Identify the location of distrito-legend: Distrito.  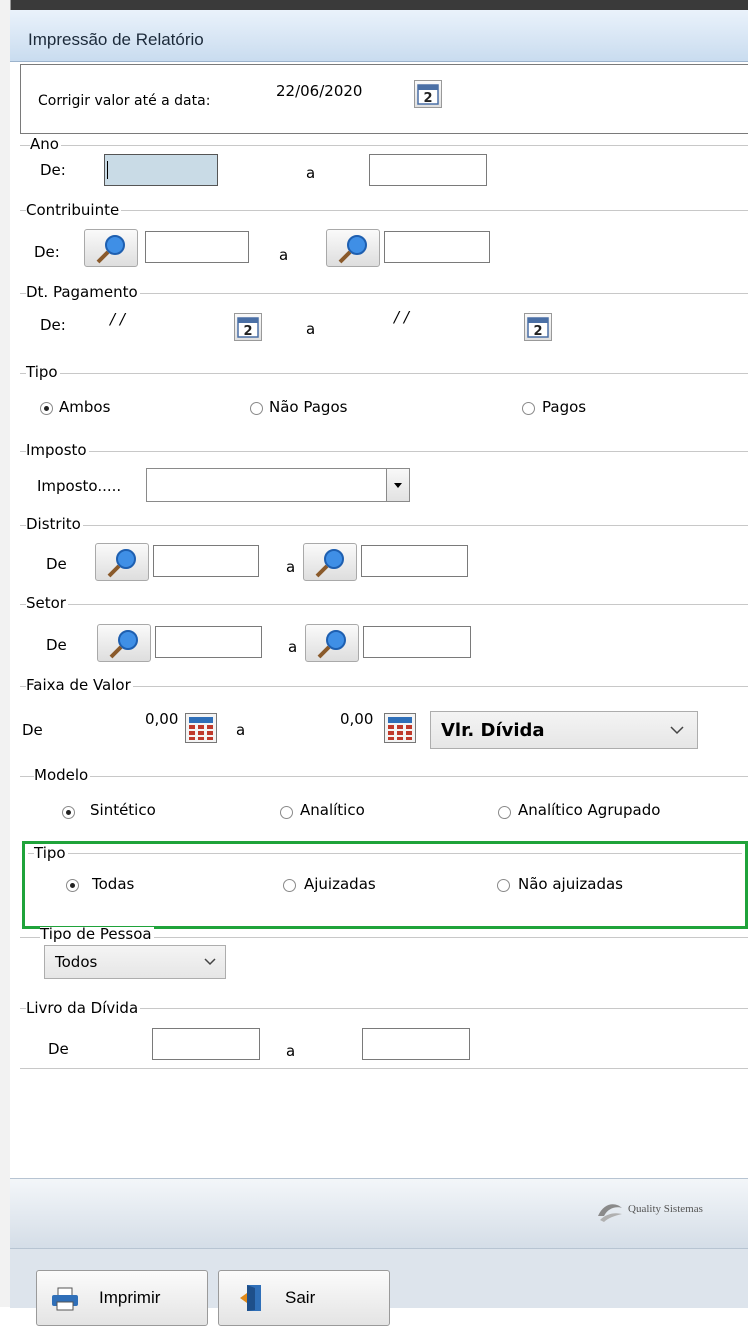
(54, 524).